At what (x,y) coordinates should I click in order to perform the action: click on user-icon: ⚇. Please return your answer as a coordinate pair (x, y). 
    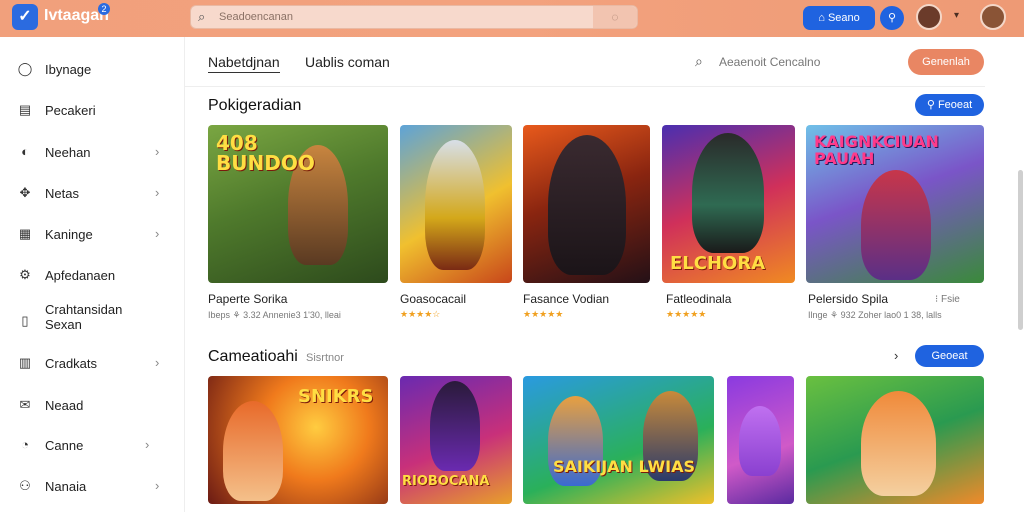
    Looking at the image, I should click on (25, 485).